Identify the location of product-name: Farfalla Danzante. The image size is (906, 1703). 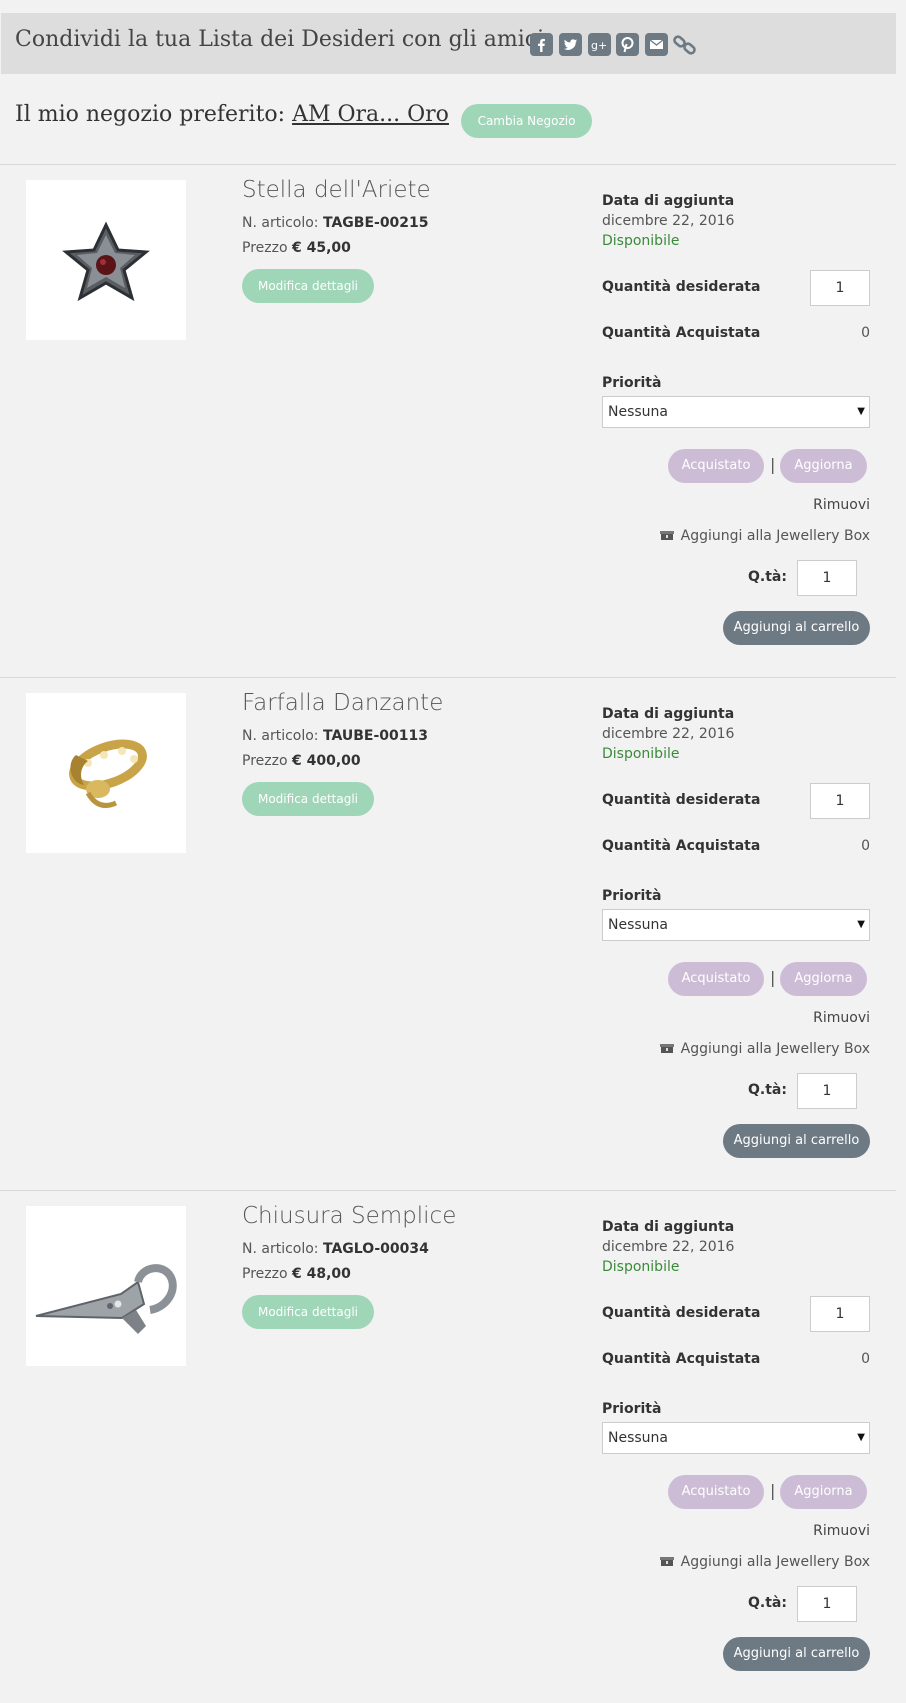
(342, 703).